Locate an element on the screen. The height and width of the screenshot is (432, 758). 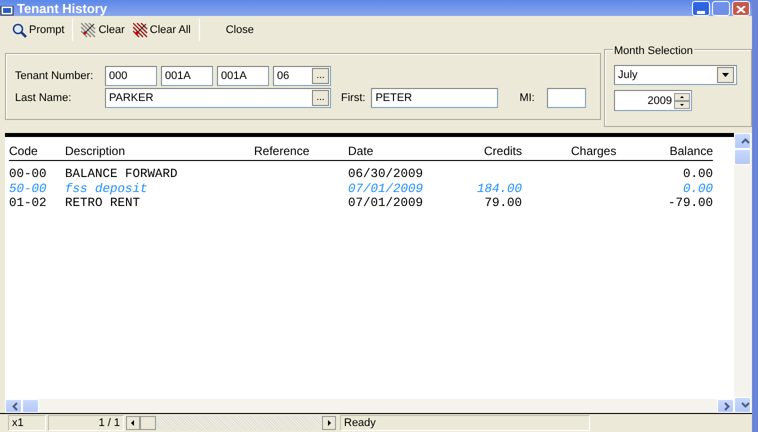
dropdown-button is located at coordinates (725, 75).